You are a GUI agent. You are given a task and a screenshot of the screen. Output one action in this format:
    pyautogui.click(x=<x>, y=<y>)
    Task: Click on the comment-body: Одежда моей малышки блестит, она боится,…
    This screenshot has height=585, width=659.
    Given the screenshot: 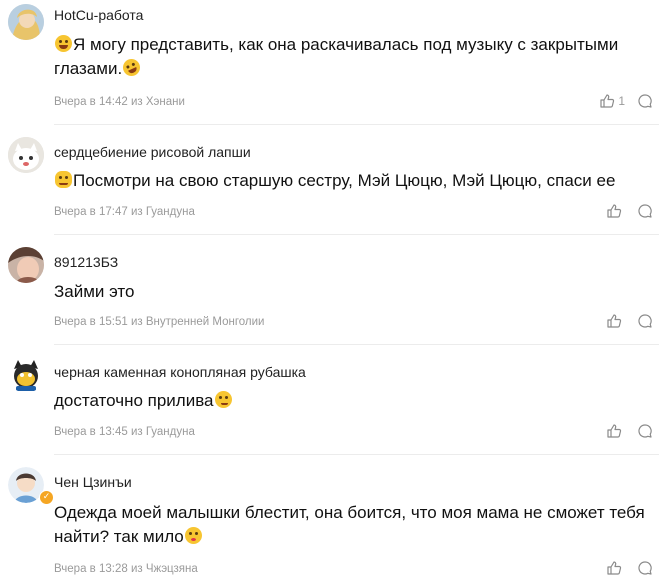 What is the action you would take?
    pyautogui.click(x=349, y=524)
    